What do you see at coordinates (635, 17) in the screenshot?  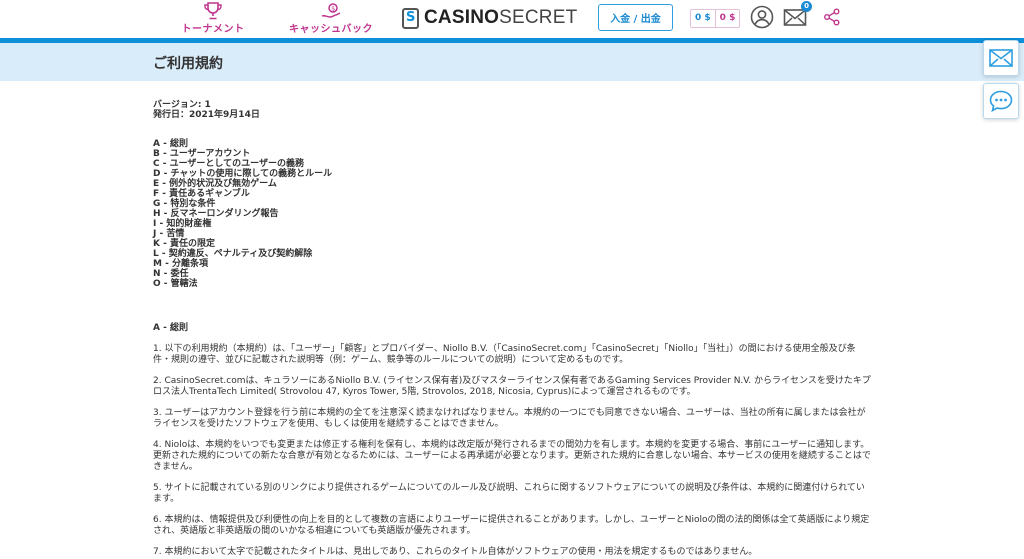 I see `deposit-withdraw-button: 入金 / 出金` at bounding box center [635, 17].